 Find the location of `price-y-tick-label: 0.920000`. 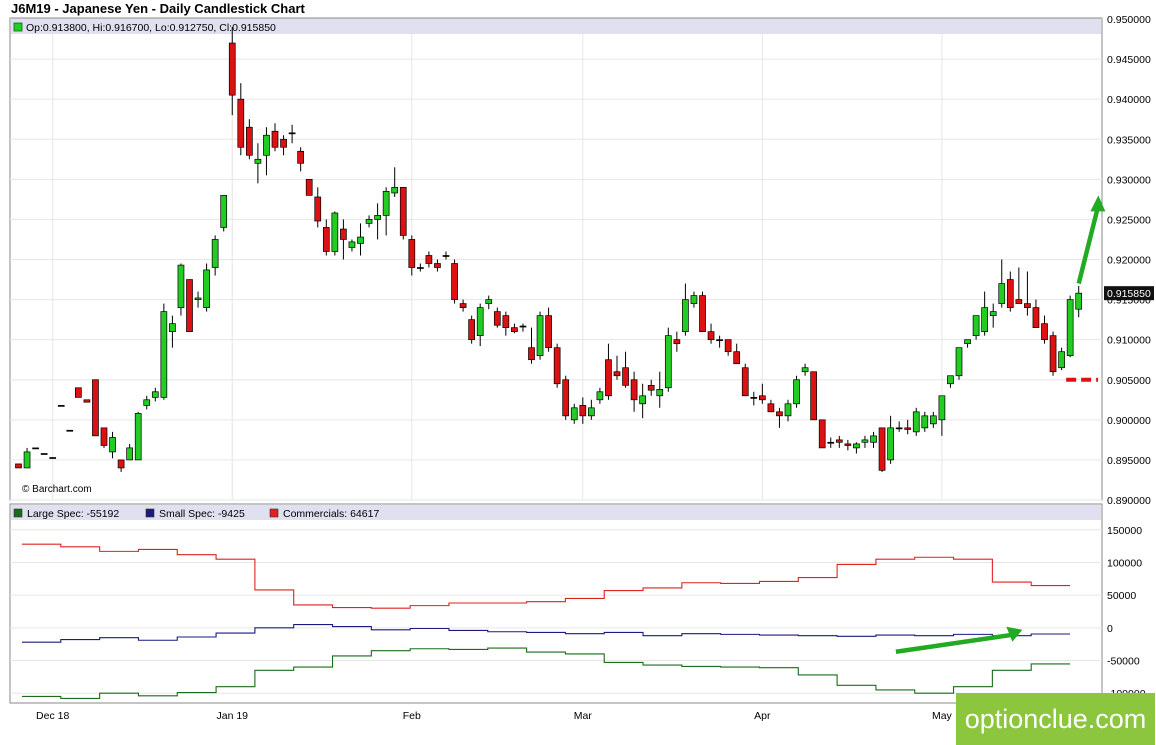

price-y-tick-label: 0.920000 is located at coordinates (1129, 261).